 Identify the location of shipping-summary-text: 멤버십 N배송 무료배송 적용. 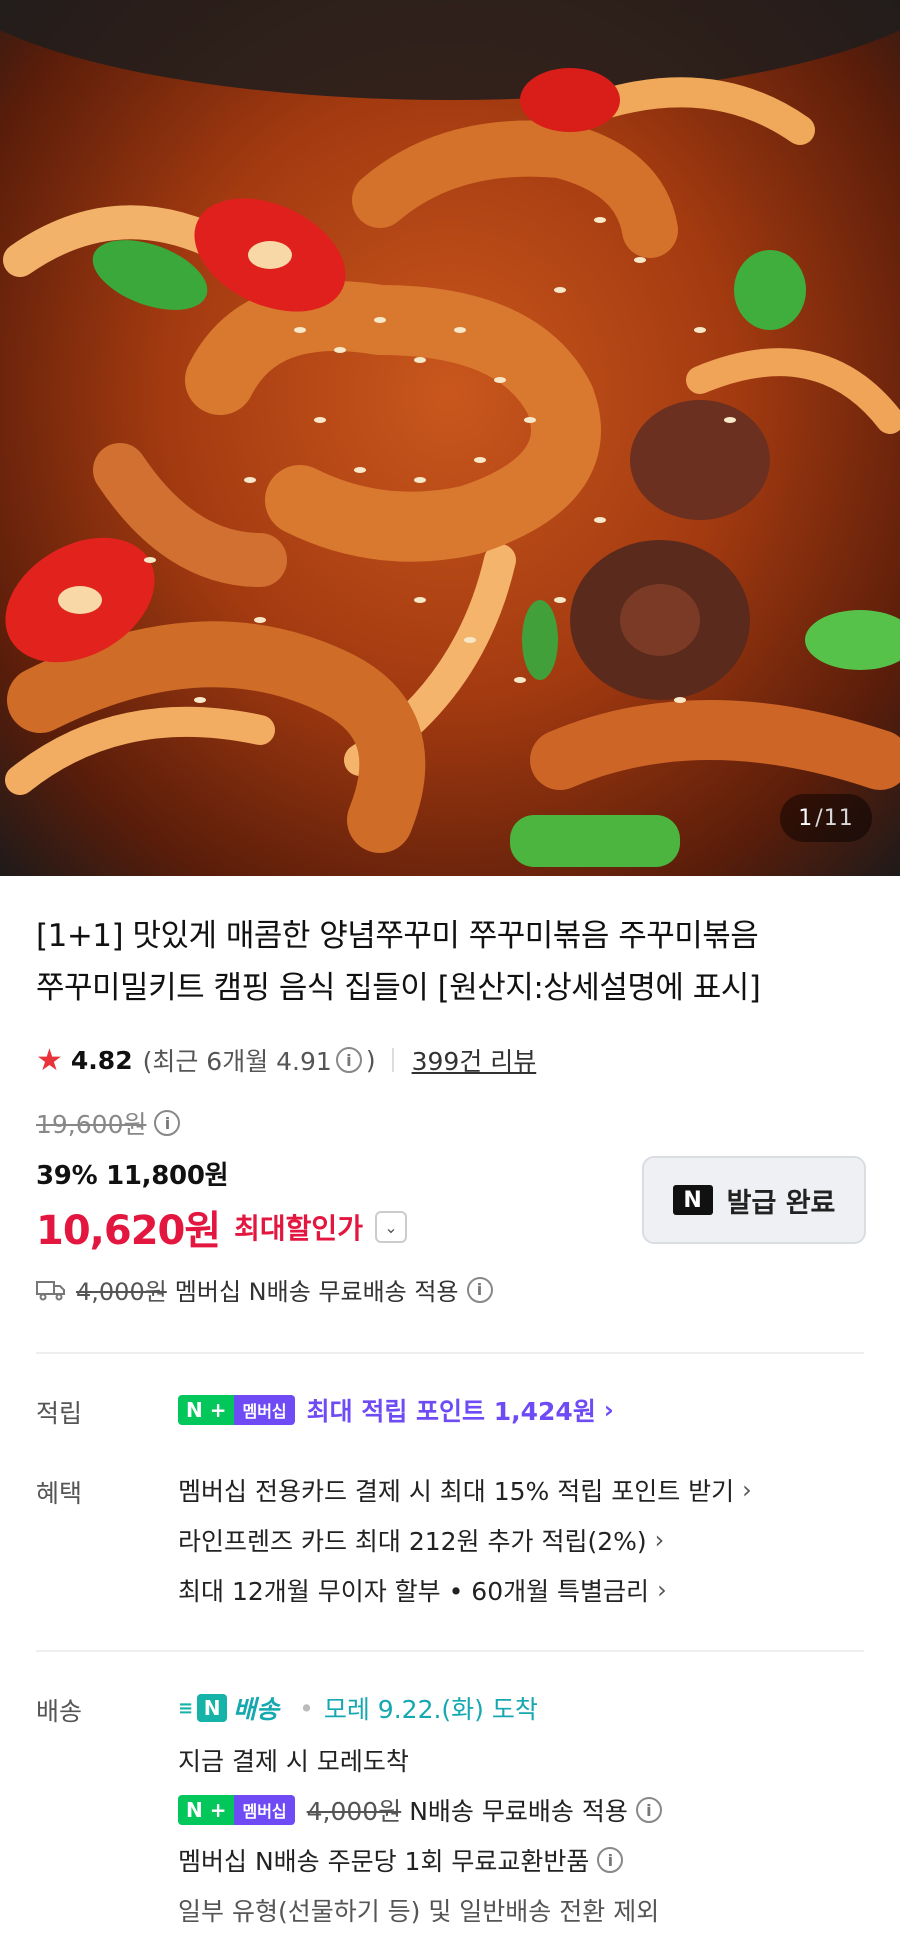
(316, 1292).